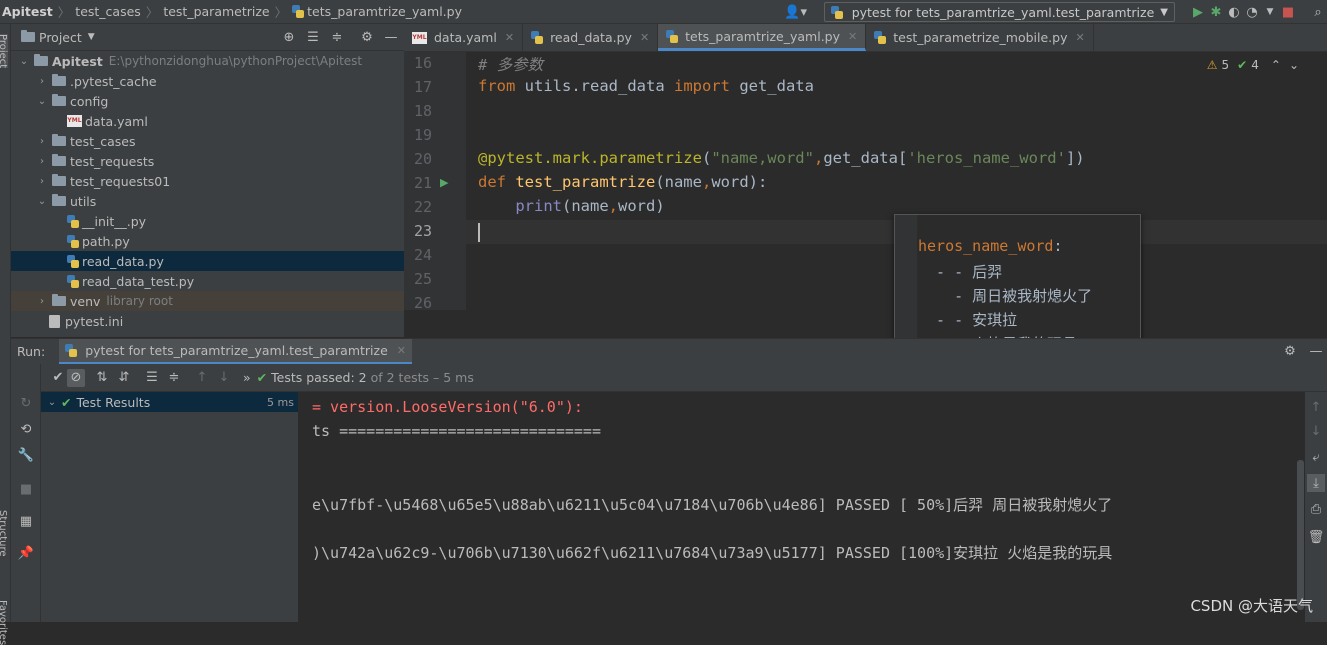 The height and width of the screenshot is (645, 1327). What do you see at coordinates (1316, 407) in the screenshot?
I see `up-arrow-icon: ↑` at bounding box center [1316, 407].